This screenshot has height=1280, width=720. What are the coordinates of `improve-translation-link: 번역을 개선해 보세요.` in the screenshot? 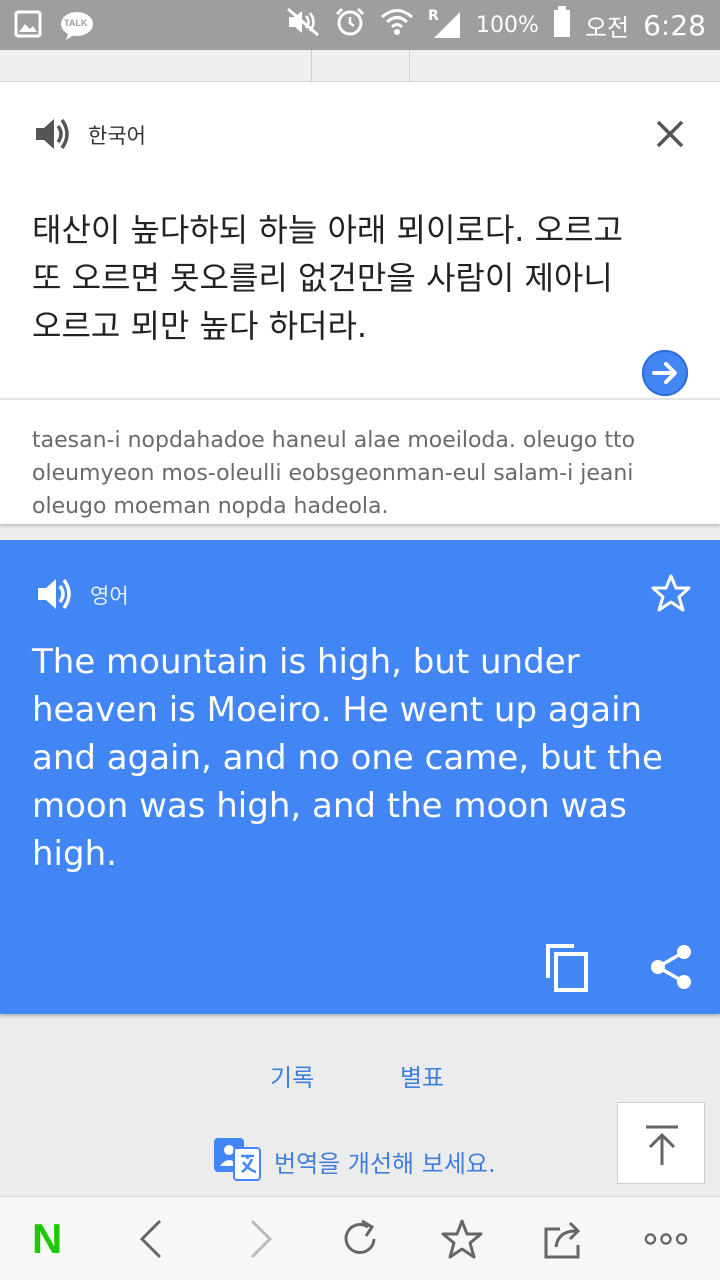 It's located at (354, 1161).